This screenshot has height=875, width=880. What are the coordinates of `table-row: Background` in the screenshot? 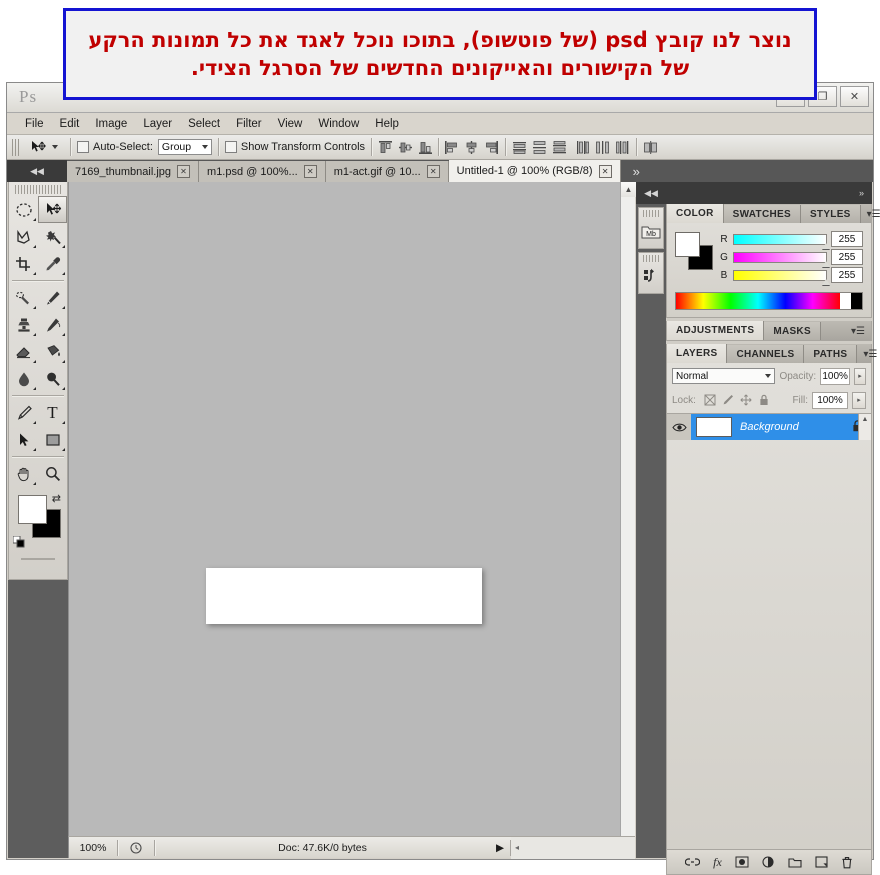 It's located at (769, 427).